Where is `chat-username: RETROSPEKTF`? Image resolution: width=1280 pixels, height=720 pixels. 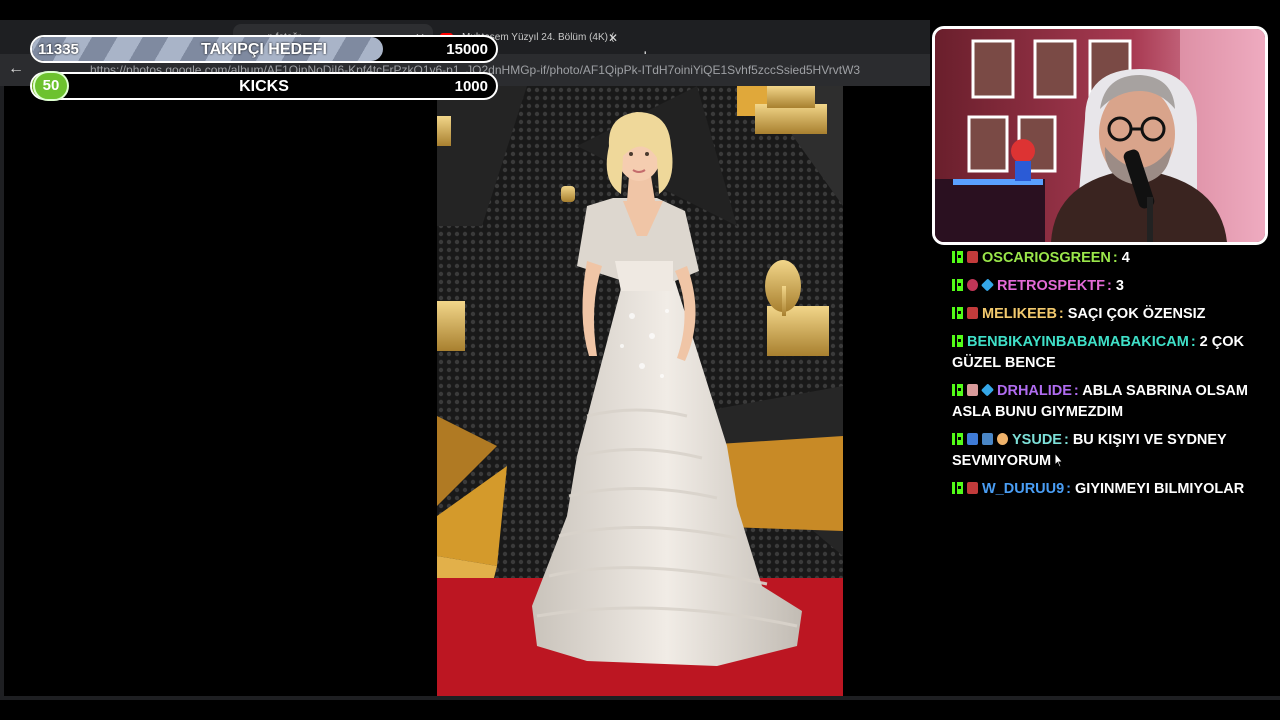 chat-username: RETROSPEKTF is located at coordinates (1051, 286).